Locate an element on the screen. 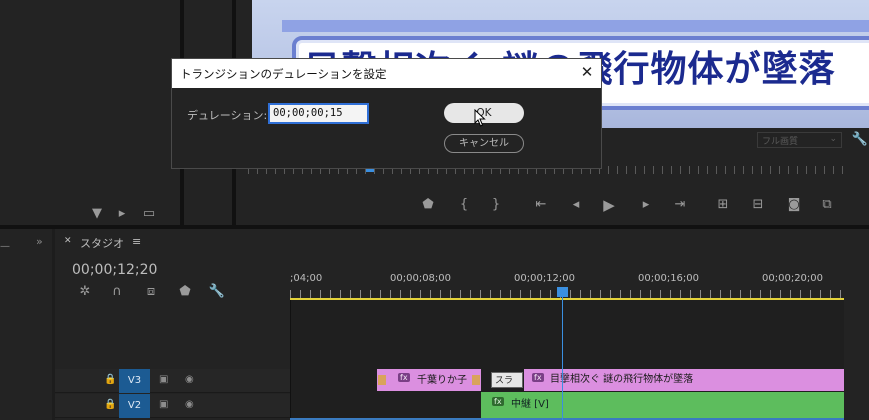 The width and height of the screenshot is (869, 420). step-back-icon: ◂ is located at coordinates (576, 204).